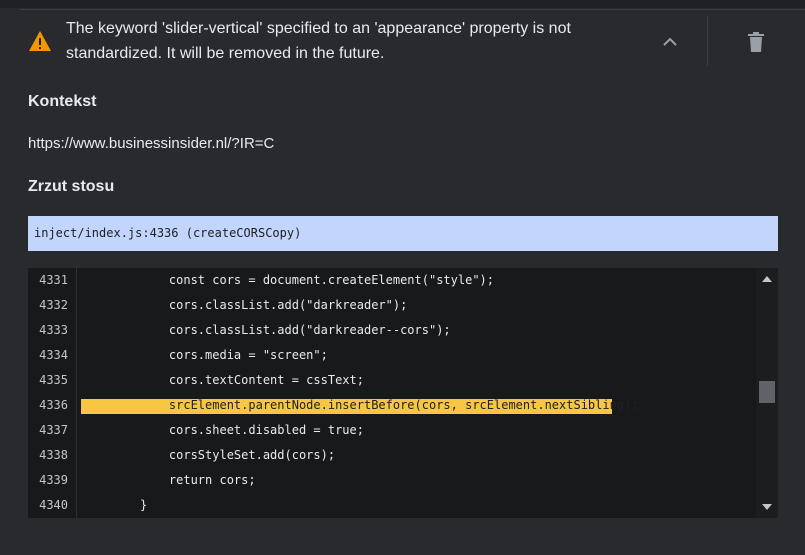 The image size is (805, 555). Describe the element at coordinates (767, 279) in the screenshot. I see `scroll-up-arrow-icon` at that location.